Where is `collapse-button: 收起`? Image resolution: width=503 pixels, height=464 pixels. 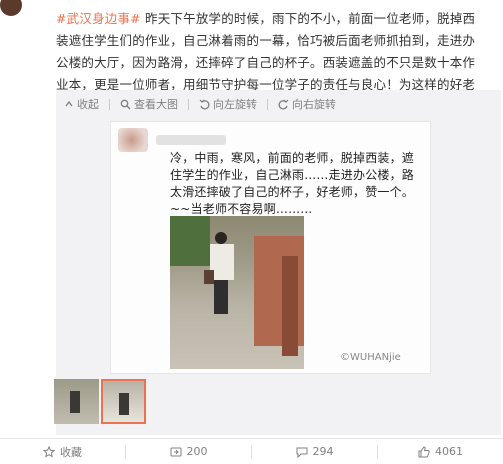
collapse-button: 收起 is located at coordinates (81, 104).